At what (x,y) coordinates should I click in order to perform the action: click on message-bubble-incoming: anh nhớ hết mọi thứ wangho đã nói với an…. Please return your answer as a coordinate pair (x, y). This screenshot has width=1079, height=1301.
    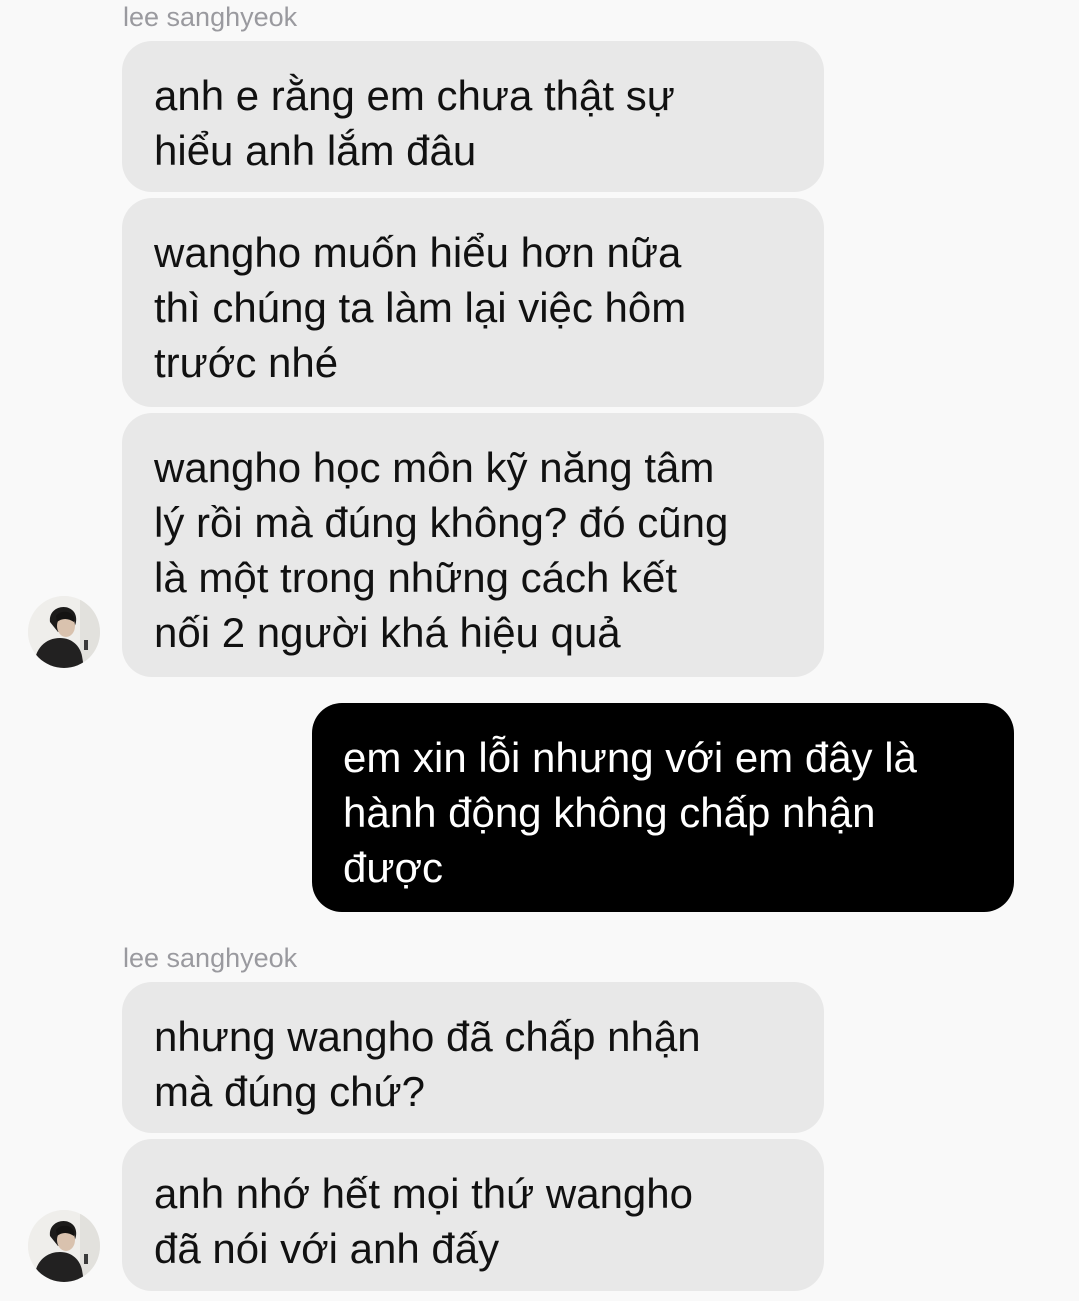
    Looking at the image, I should click on (473, 1215).